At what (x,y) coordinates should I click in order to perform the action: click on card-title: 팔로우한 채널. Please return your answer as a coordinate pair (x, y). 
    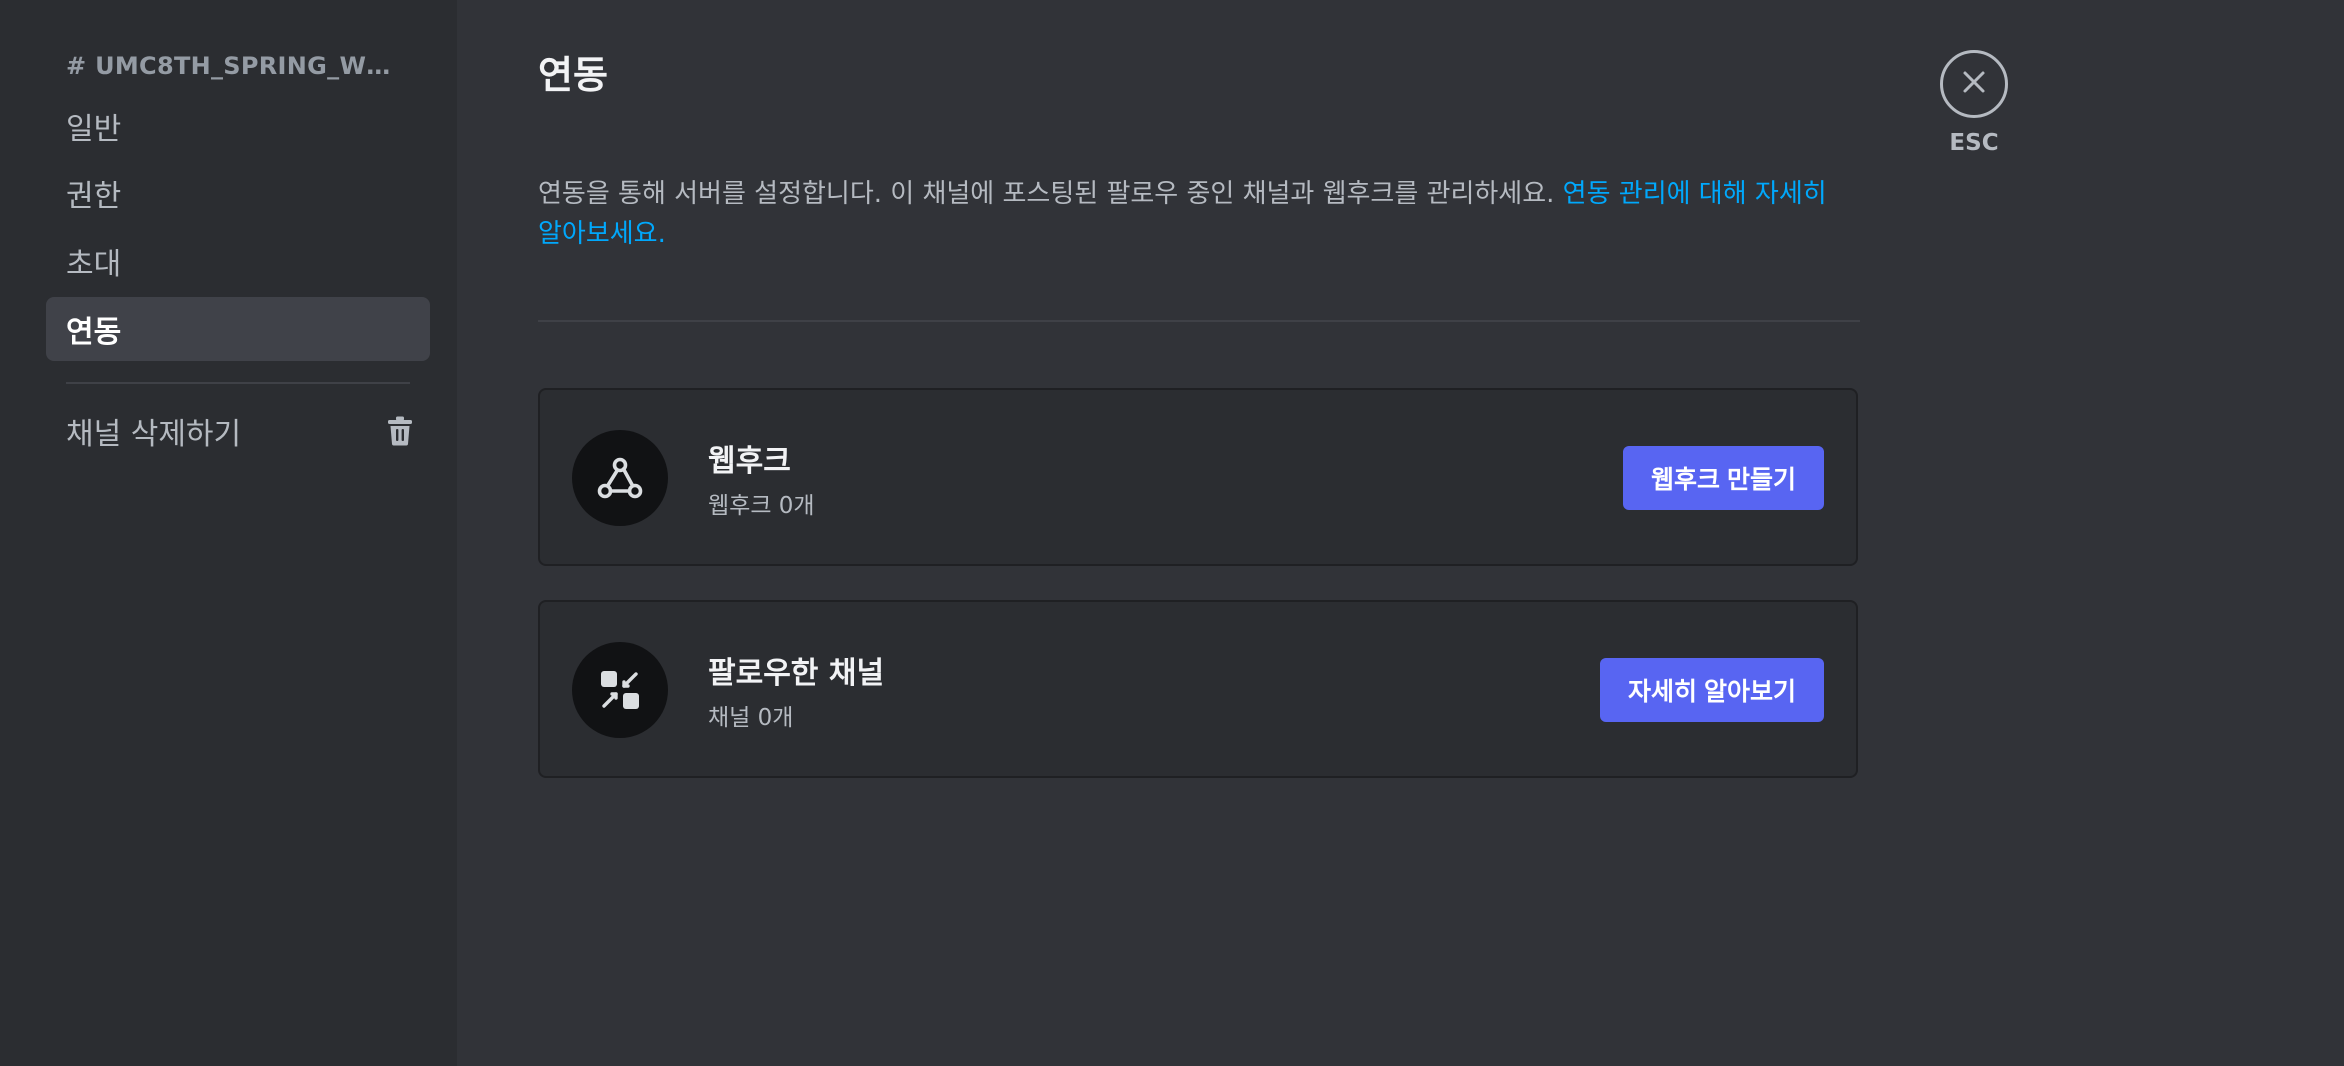
    Looking at the image, I should click on (796, 673).